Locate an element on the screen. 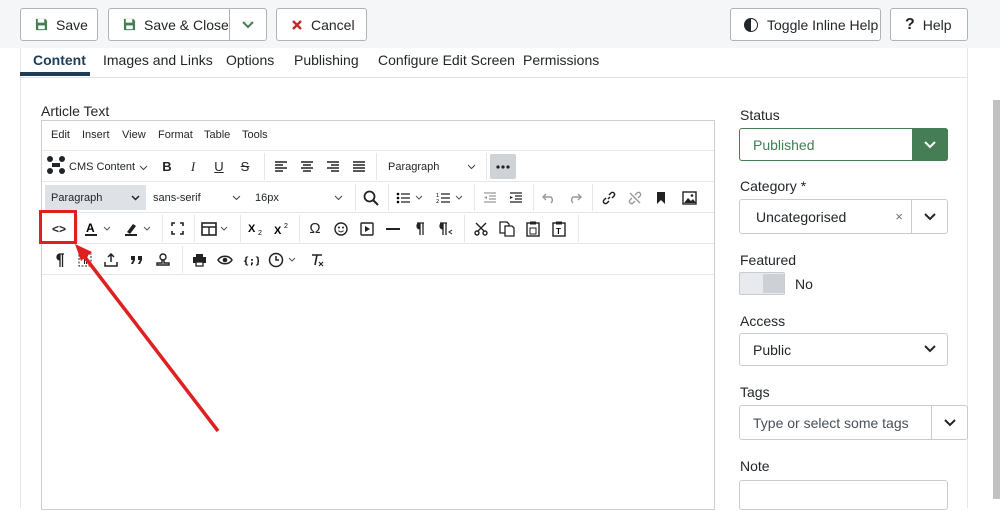  access-select: Public is located at coordinates (843, 349).